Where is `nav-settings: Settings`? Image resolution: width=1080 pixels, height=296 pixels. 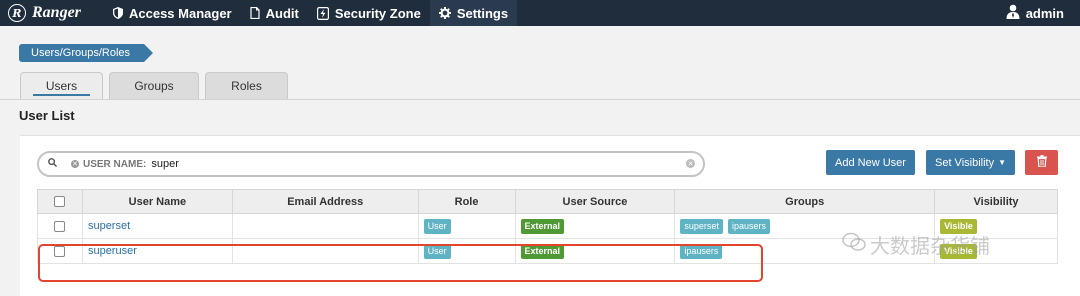
nav-settings: Settings is located at coordinates (473, 13).